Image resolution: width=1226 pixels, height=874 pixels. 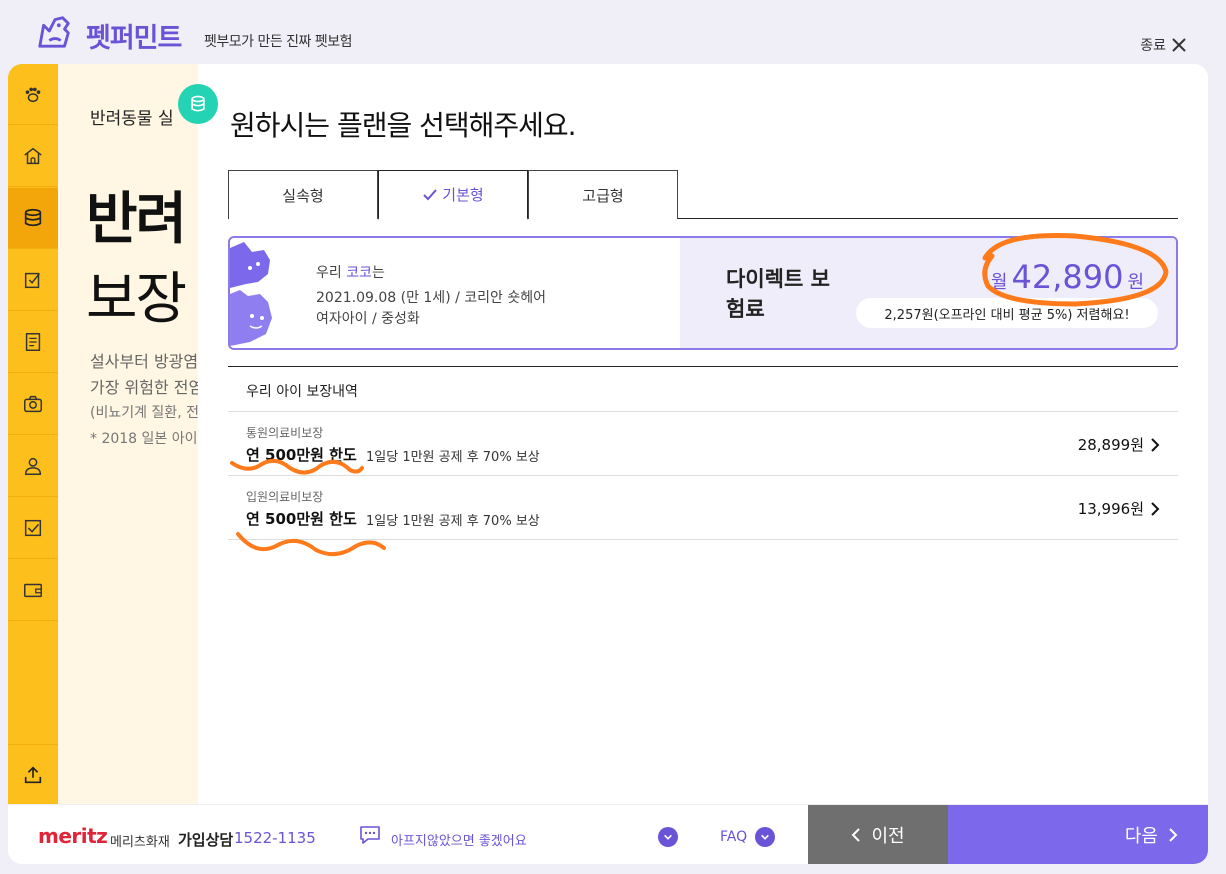 I want to click on sidebar-item-plan, so click(x=33, y=218).